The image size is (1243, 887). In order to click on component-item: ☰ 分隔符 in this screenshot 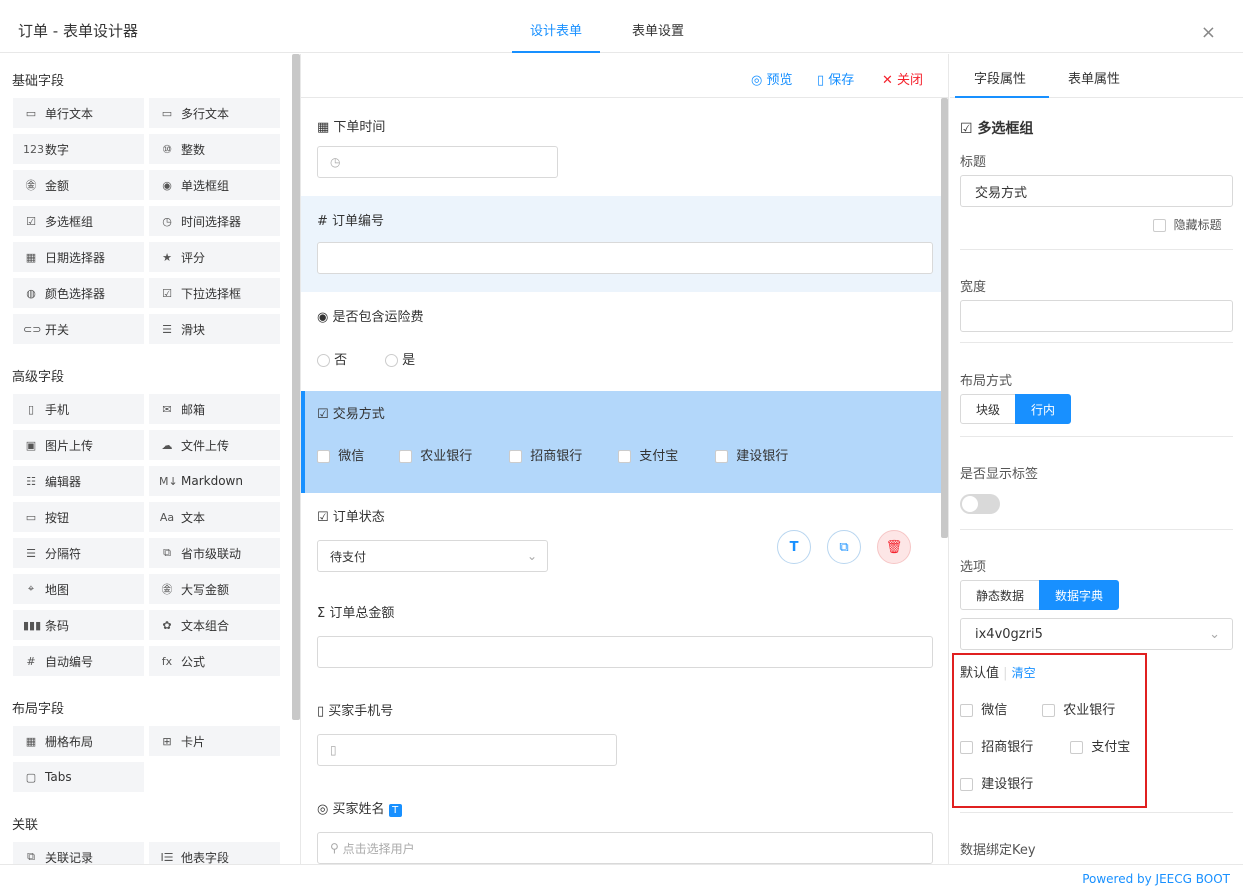, I will do `click(78, 553)`.